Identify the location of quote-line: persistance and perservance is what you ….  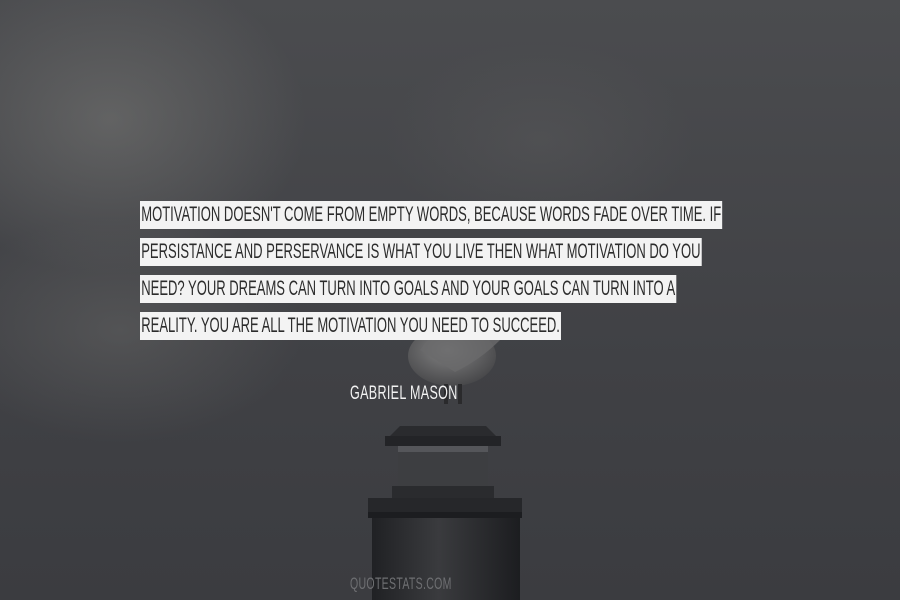
(421, 251).